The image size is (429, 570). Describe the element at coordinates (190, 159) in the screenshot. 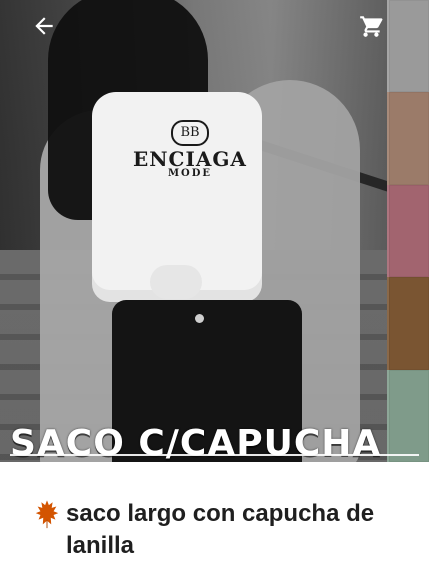

I see `shirt-print-word: ENCIAGA` at that location.